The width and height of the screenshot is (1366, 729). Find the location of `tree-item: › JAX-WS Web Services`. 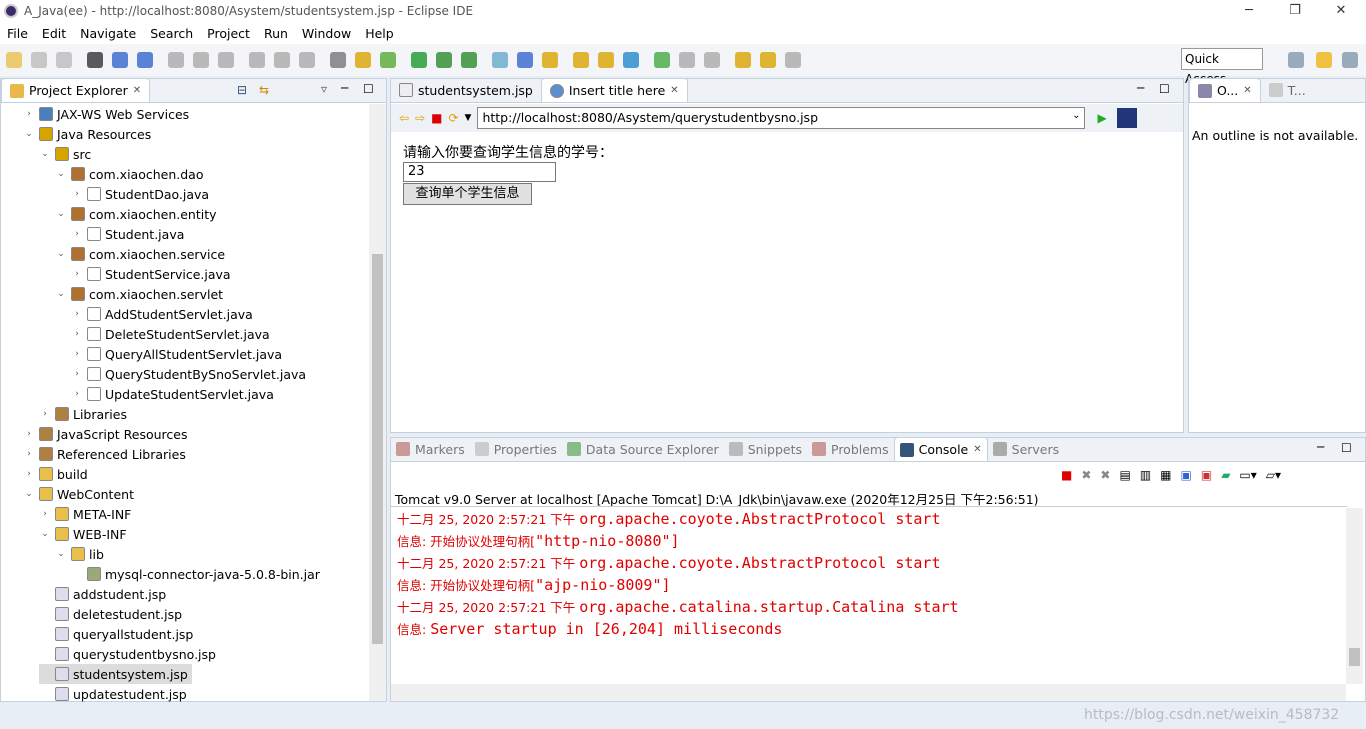

tree-item: › JAX-WS Web Services is located at coordinates (106, 114).